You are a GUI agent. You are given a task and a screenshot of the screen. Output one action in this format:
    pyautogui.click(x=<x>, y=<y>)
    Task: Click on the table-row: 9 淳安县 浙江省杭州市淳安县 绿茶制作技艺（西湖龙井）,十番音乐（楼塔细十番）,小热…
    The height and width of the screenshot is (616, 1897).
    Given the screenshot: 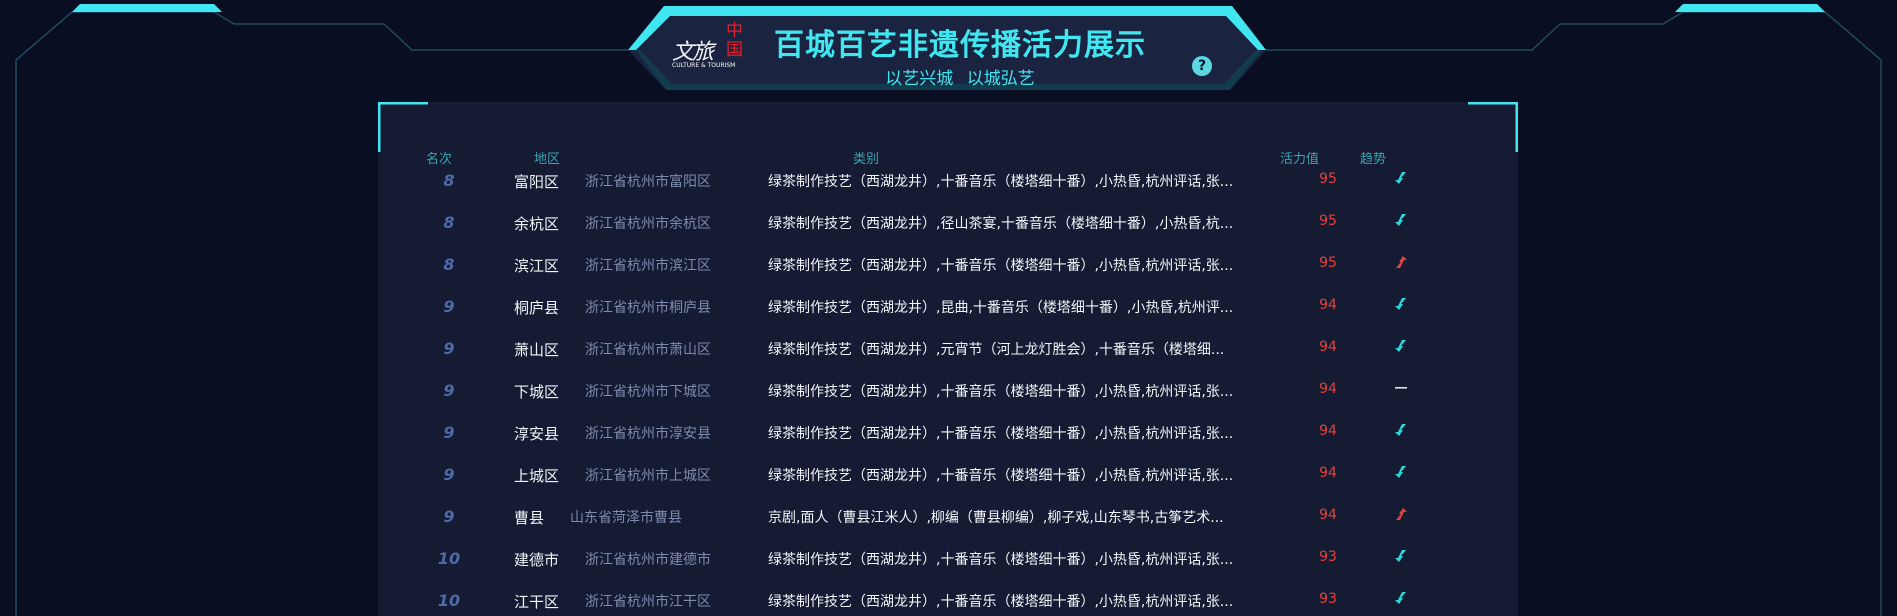 What is the action you would take?
    pyautogui.click(x=948, y=444)
    